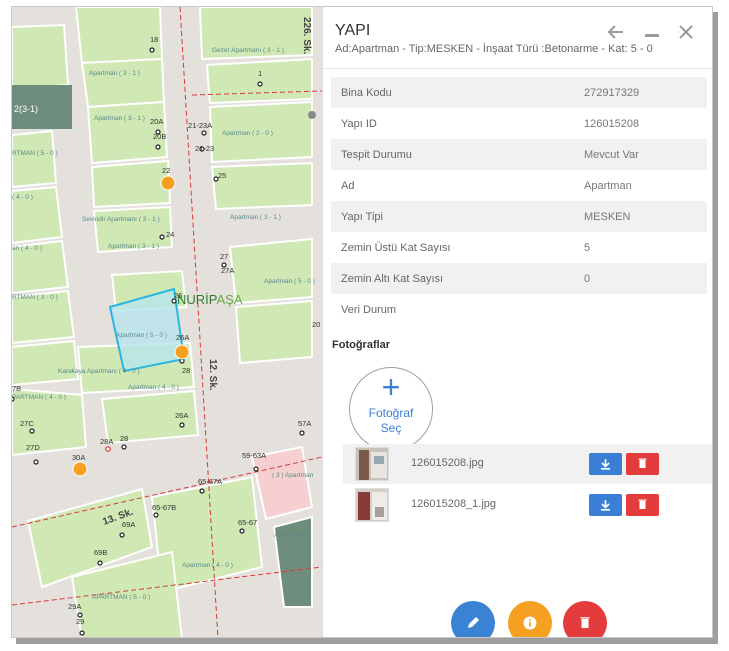 This screenshot has width=729, height=651. What do you see at coordinates (519, 123) in the screenshot?
I see `property-row: Yapı ID 126015208` at bounding box center [519, 123].